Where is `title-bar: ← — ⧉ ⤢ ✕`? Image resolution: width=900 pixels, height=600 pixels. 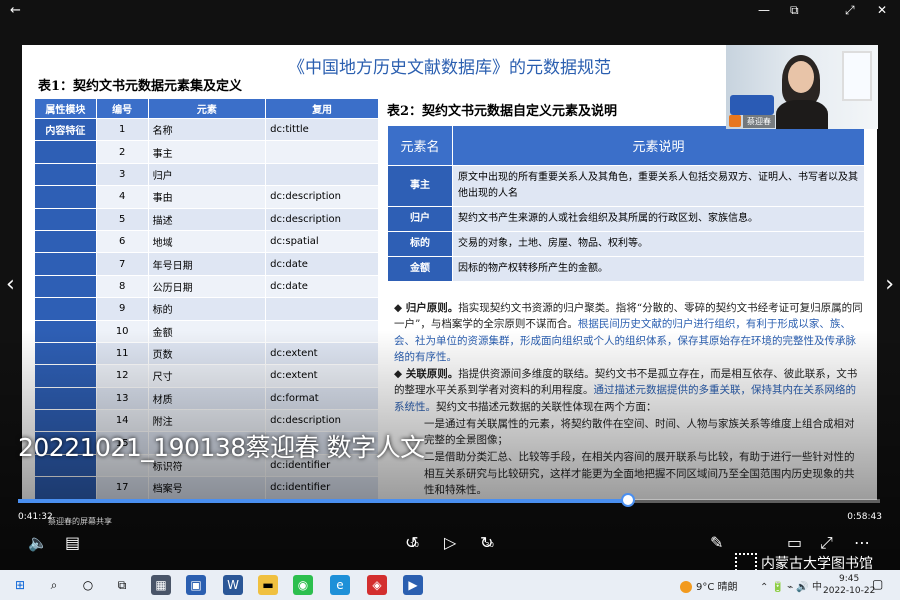
title-bar: ← — ⧉ ⤢ ✕ is located at coordinates (450, 12).